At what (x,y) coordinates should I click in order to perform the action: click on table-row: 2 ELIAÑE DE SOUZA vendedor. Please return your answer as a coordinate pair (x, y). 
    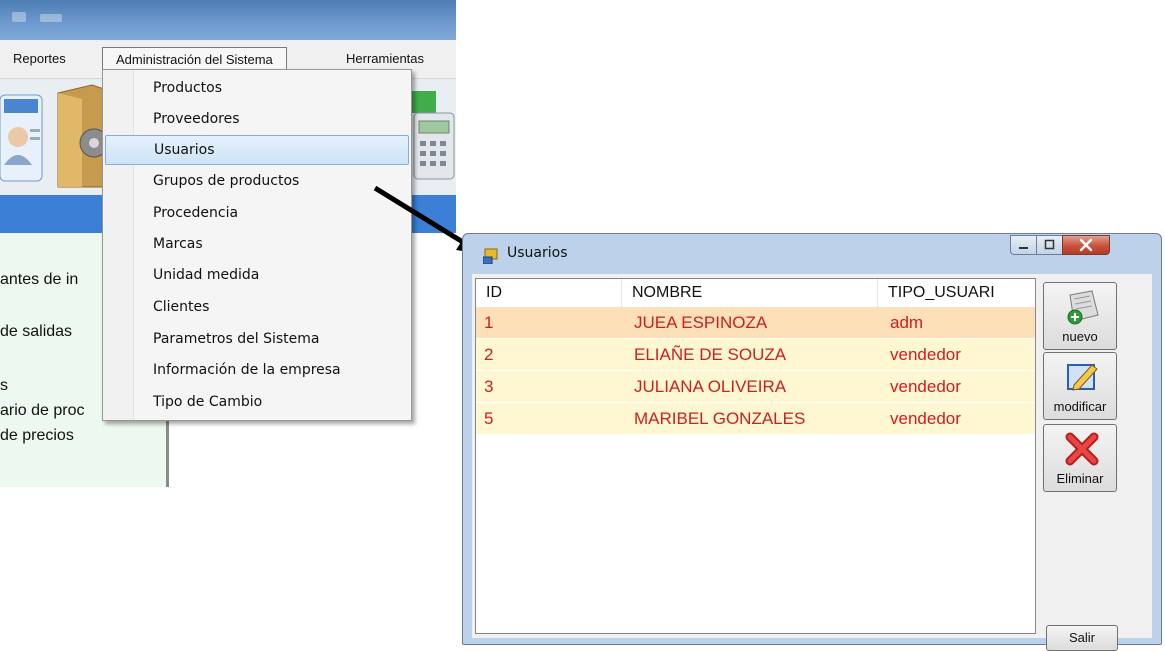
    Looking at the image, I should click on (755, 355).